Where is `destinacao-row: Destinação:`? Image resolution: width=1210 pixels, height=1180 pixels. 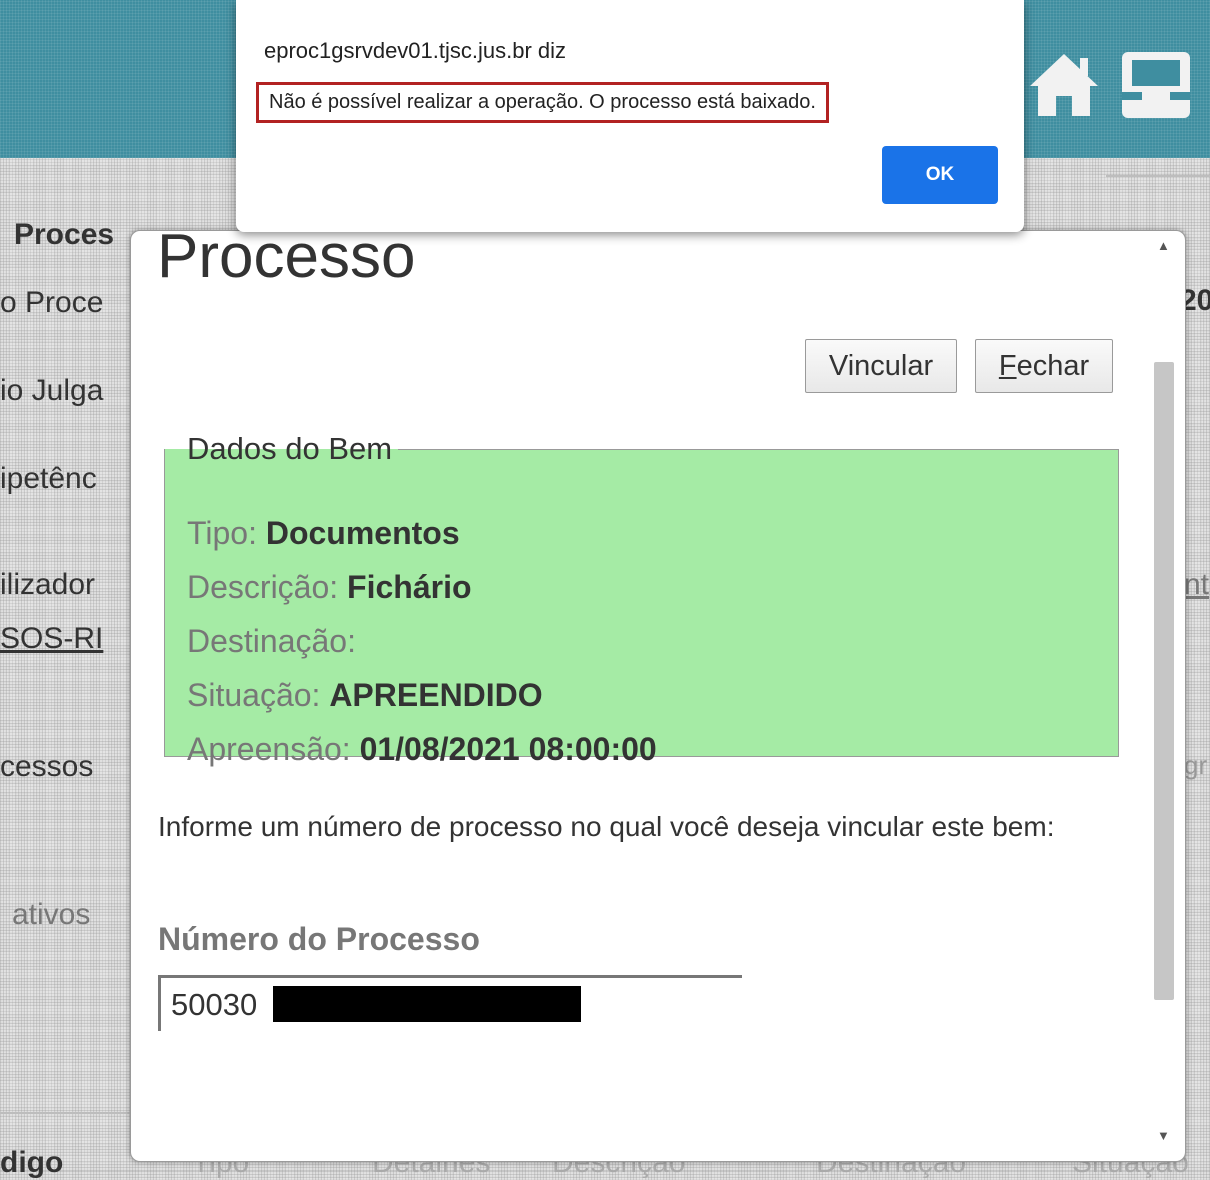
destinacao-row: Destinação: is located at coordinates (271, 641).